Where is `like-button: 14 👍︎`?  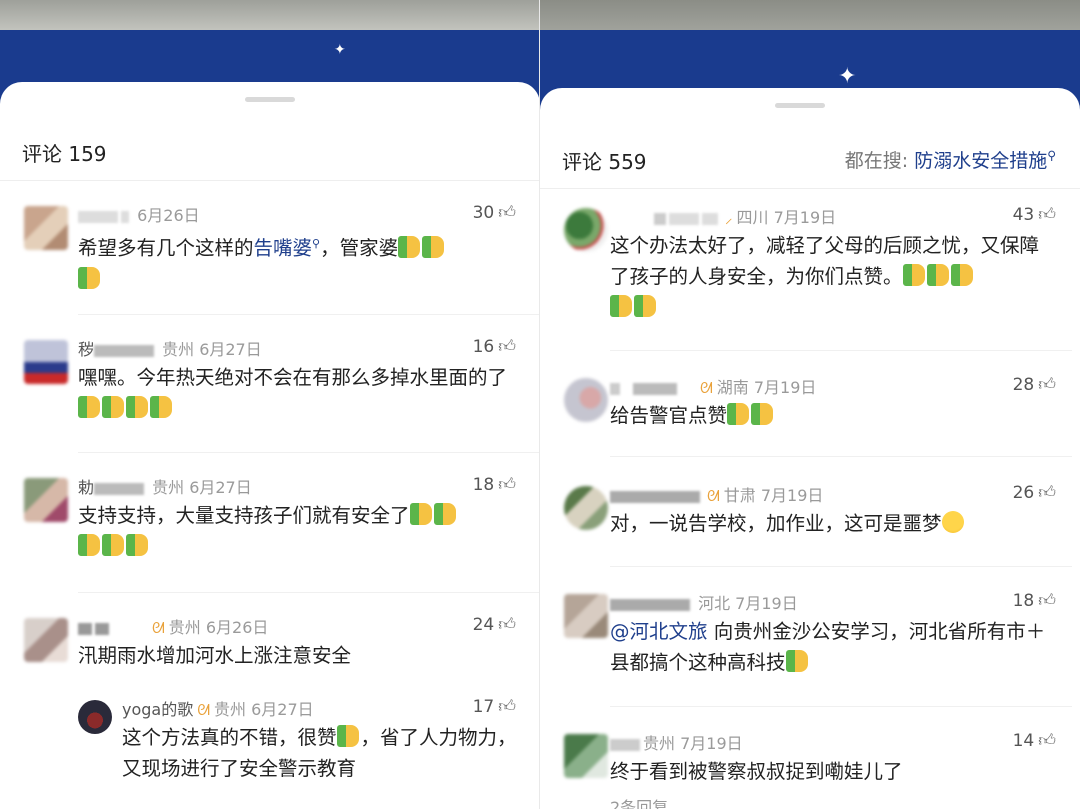 like-button: 14 👍︎ is located at coordinates (1034, 740).